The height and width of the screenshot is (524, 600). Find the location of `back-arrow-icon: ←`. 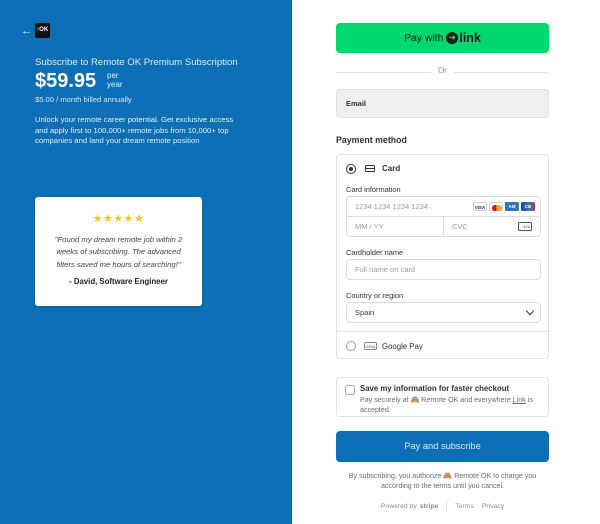

back-arrow-icon: ← is located at coordinates (26, 31).